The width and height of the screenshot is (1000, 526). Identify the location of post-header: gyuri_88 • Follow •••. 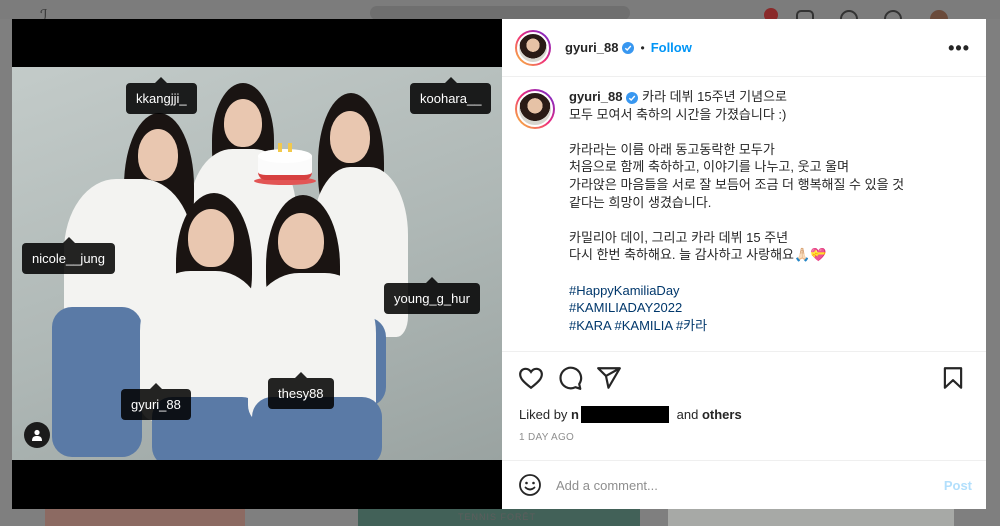
(744, 48).